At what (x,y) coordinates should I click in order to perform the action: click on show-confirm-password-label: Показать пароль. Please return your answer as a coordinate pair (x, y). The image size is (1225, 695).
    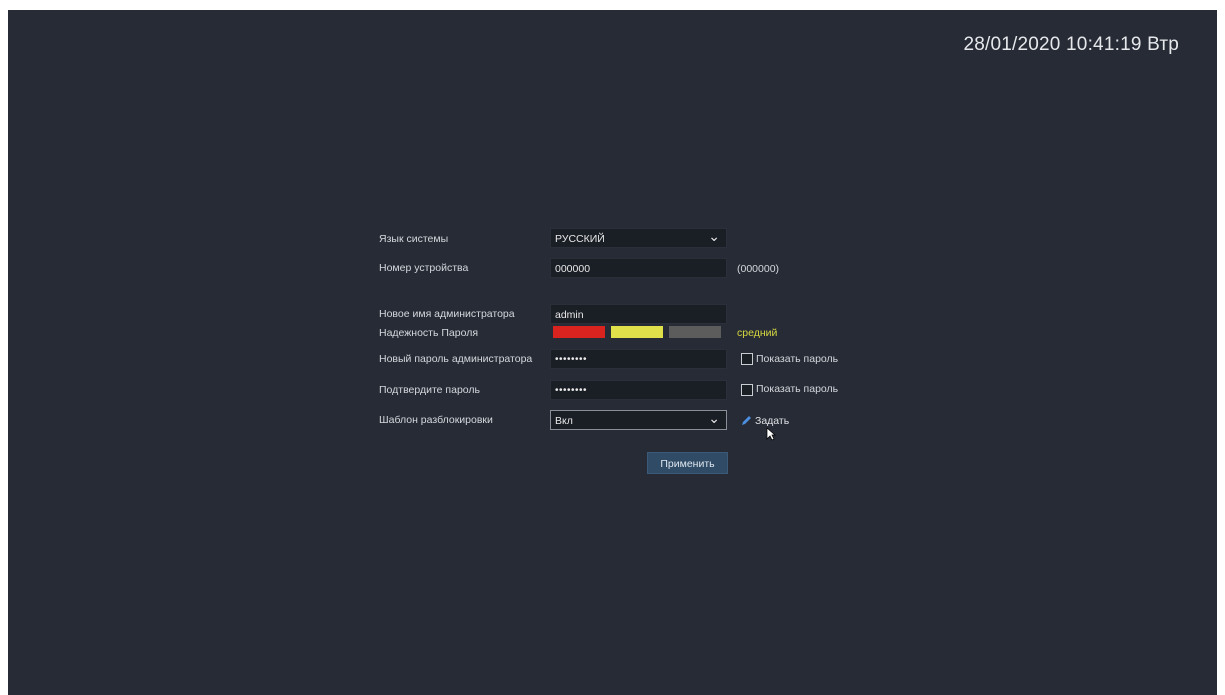
    Looking at the image, I should click on (797, 389).